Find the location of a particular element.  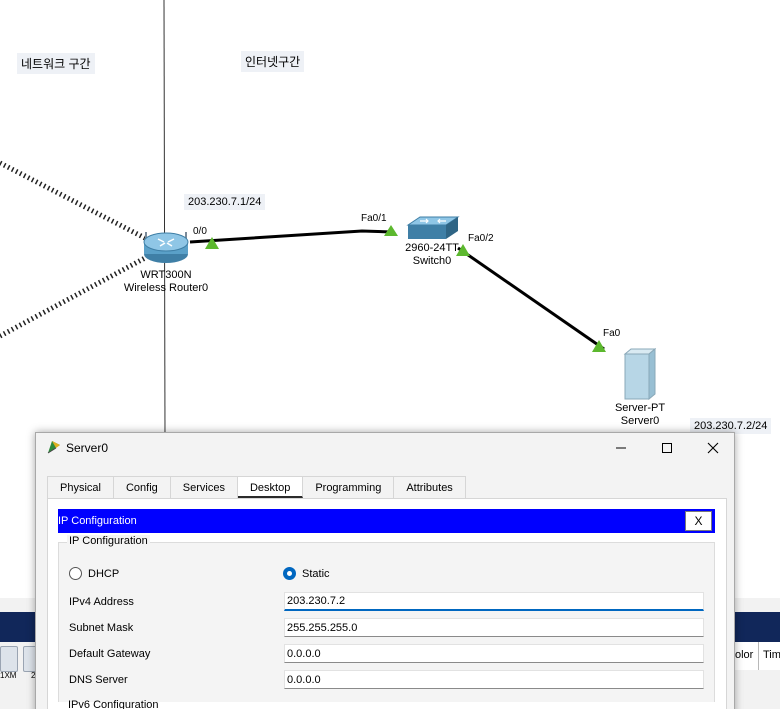

switch-name-label: Switch0 is located at coordinates (432, 261).